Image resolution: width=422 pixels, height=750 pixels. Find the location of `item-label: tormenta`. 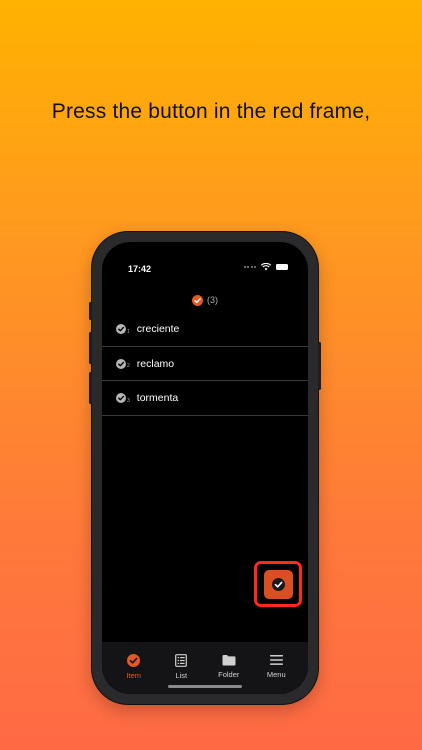

item-label: tormenta is located at coordinates (157, 398).